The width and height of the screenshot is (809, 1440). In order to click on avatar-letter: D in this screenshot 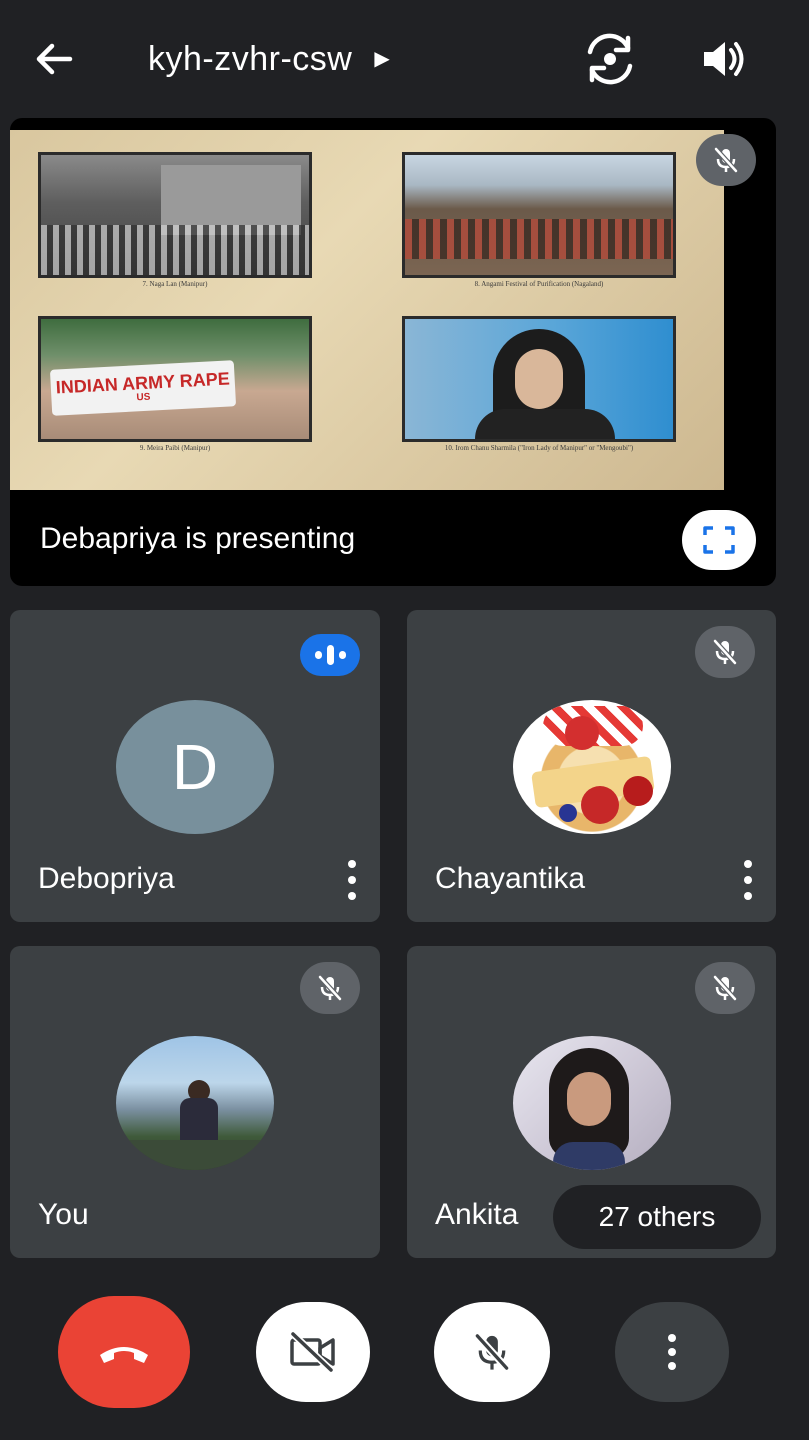, I will do `click(195, 767)`.